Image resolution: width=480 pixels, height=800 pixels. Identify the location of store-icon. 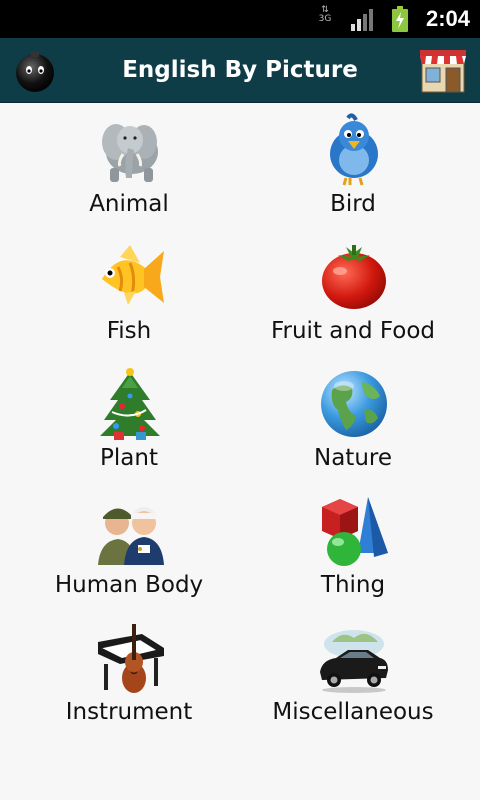
(443, 70).